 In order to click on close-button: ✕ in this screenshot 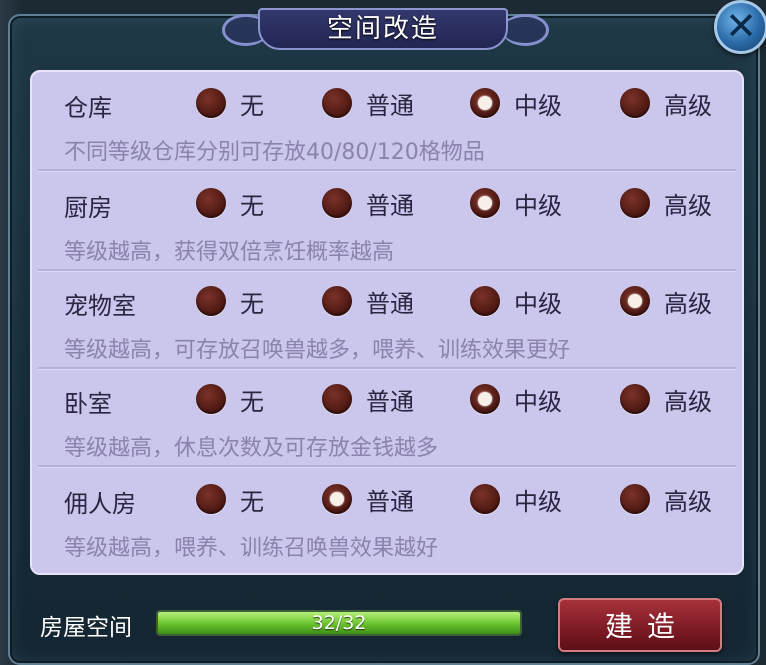, I will do `click(740, 27)`.